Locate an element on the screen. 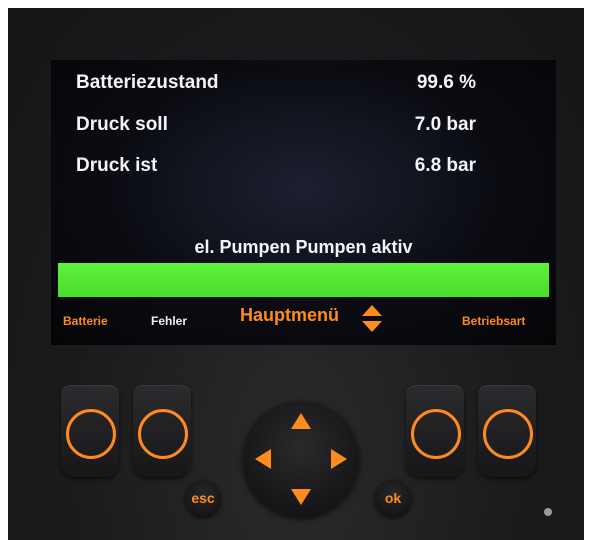  pressure-target-label: Druck soll is located at coordinates (122, 124).